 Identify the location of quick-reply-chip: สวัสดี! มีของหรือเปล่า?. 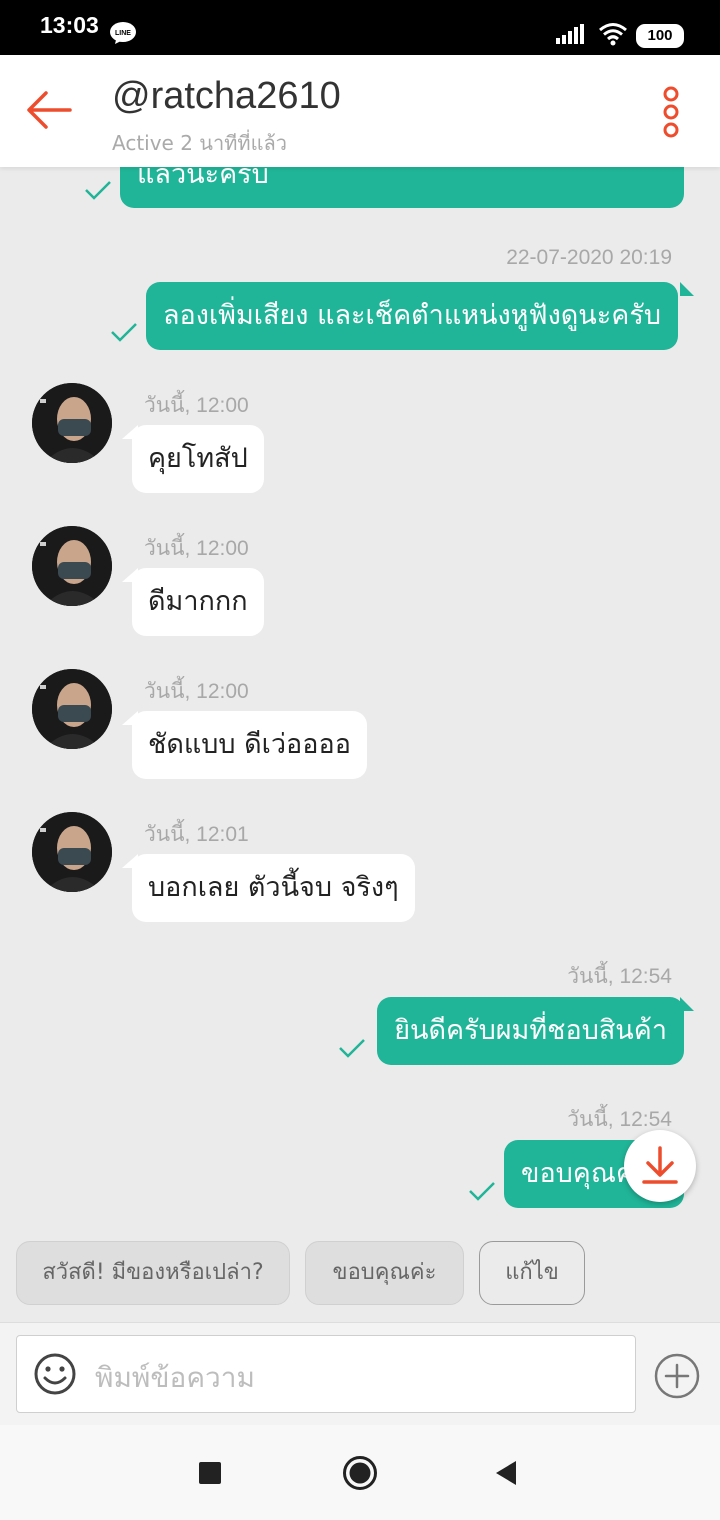
(153, 1273).